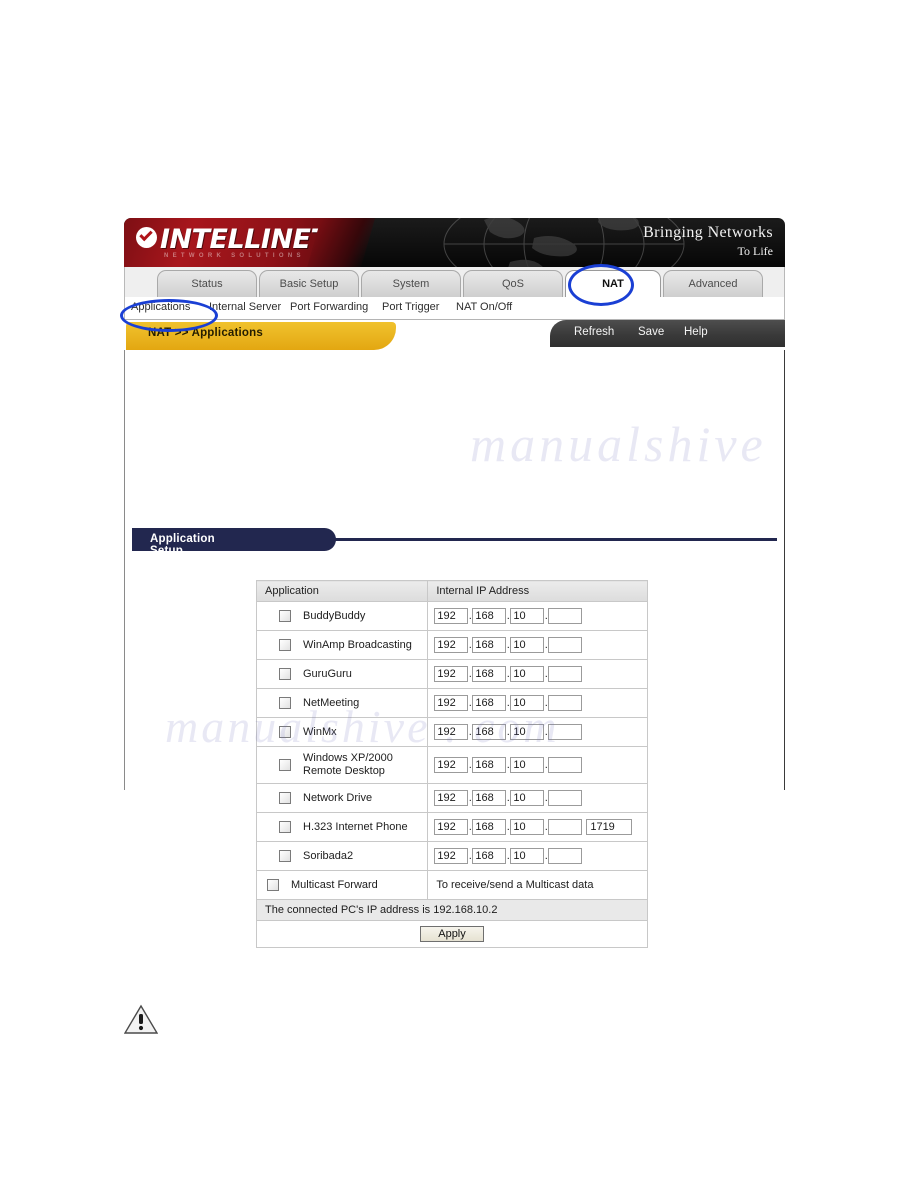 This screenshot has width=918, height=1188. I want to click on application-label: Soribada2, so click(328, 855).